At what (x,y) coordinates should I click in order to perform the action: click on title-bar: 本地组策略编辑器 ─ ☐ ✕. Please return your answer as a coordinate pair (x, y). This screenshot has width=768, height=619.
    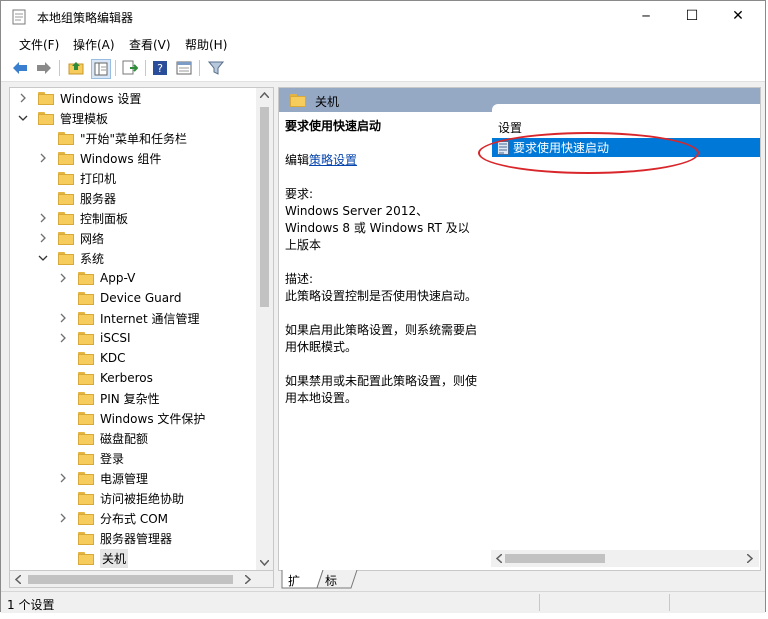
    Looking at the image, I should click on (383, 17).